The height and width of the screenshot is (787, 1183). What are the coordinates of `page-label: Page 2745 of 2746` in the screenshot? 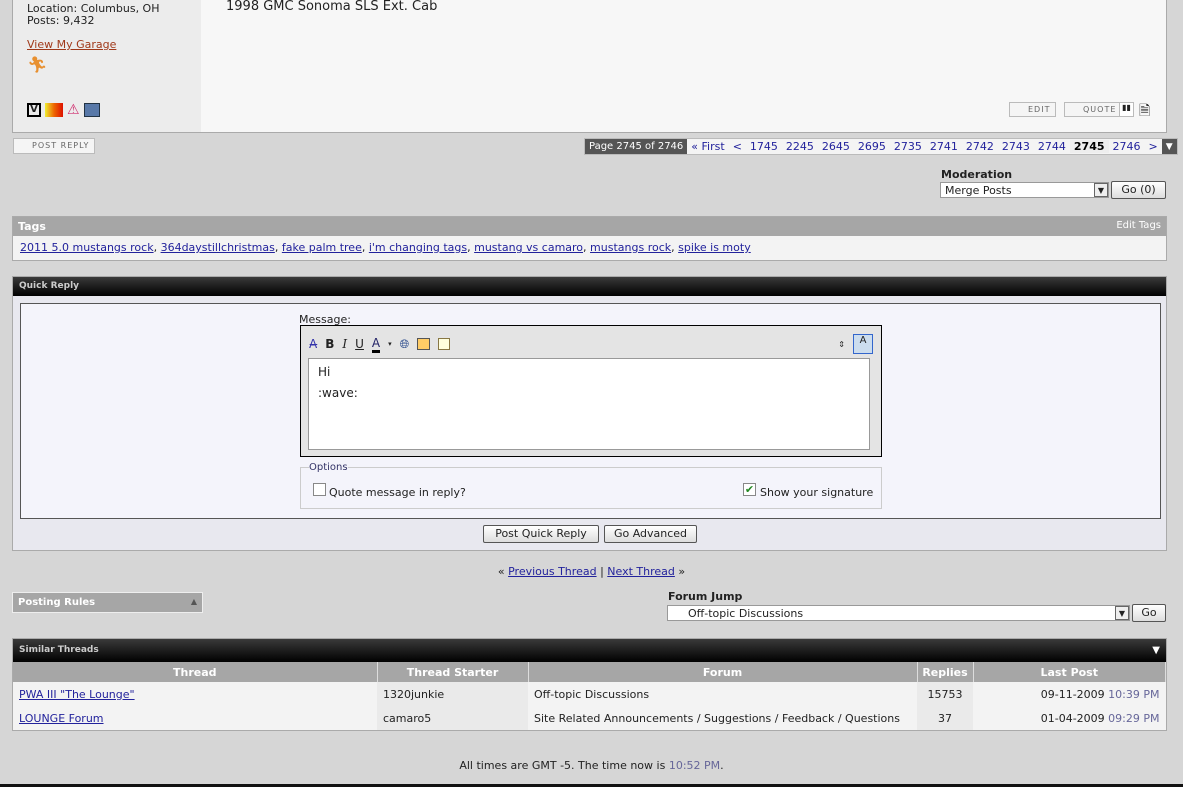 It's located at (636, 146).